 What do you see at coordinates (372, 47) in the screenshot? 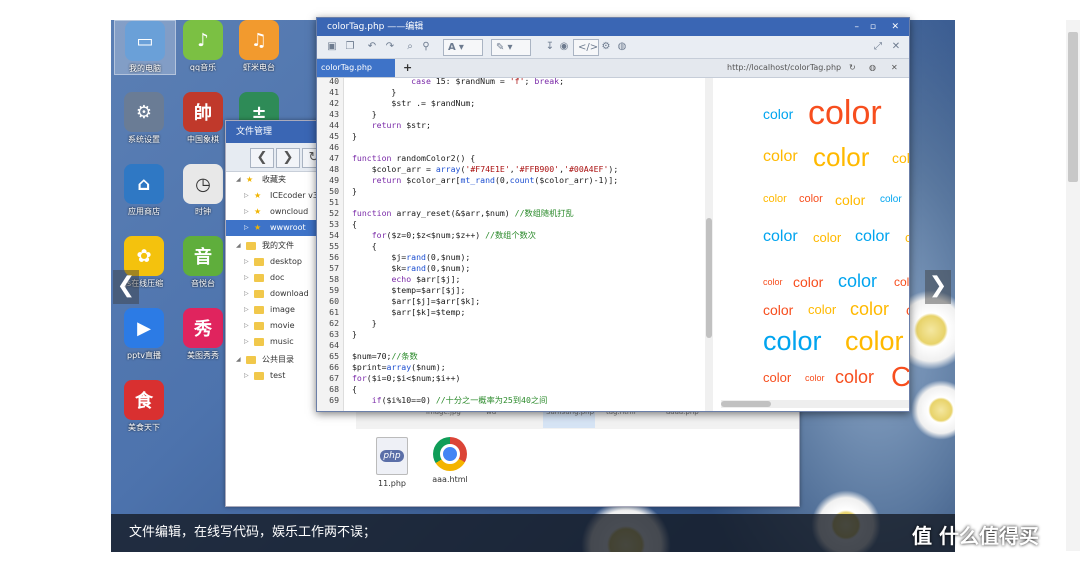
I see `undo-icon: ↶` at bounding box center [372, 47].